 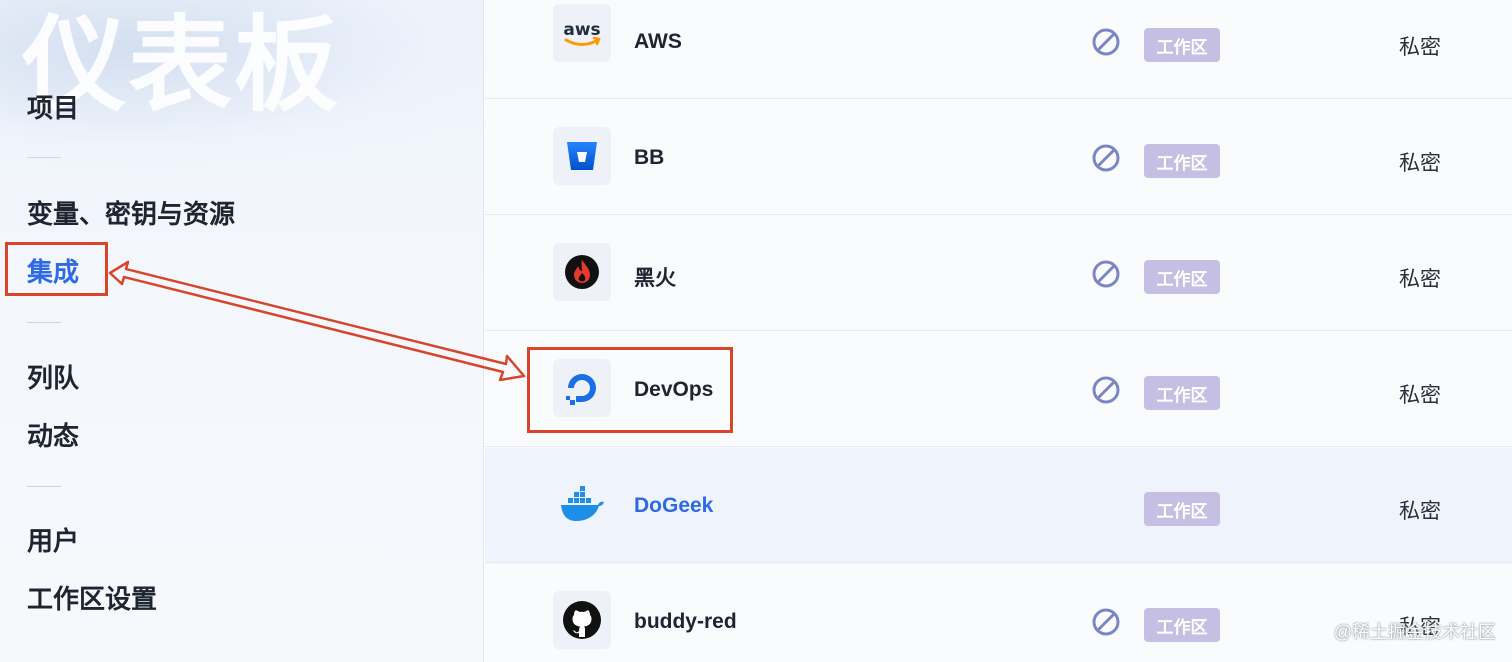 I want to click on sidebar-item-workspace-settings: 工作区设置, so click(x=92, y=597).